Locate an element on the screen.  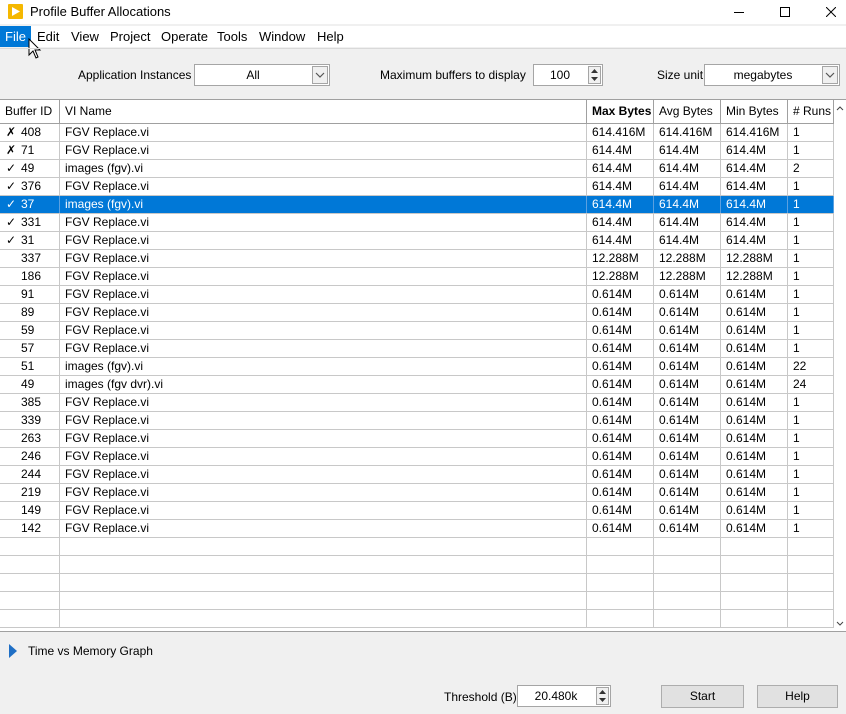
vertical-scrollbar is located at coordinates (840, 365).